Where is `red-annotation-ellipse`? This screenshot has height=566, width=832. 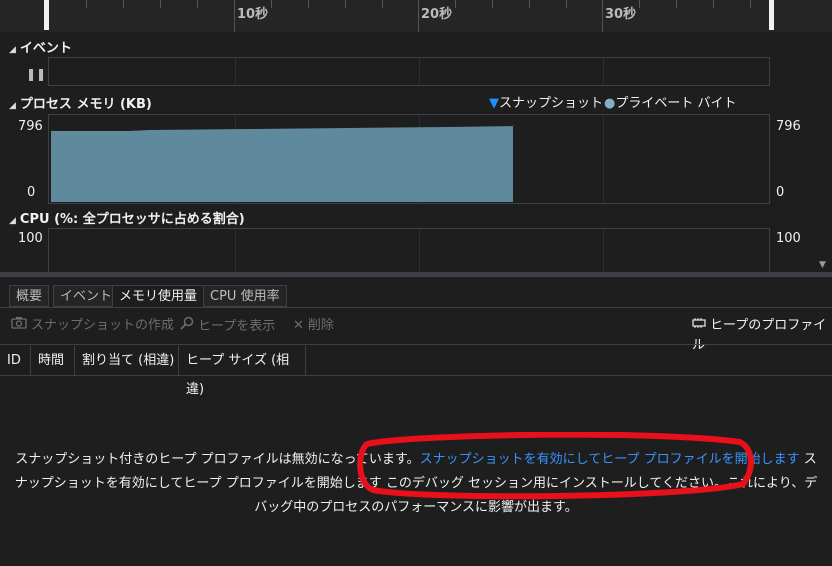 red-annotation-ellipse is located at coordinates (555, 466).